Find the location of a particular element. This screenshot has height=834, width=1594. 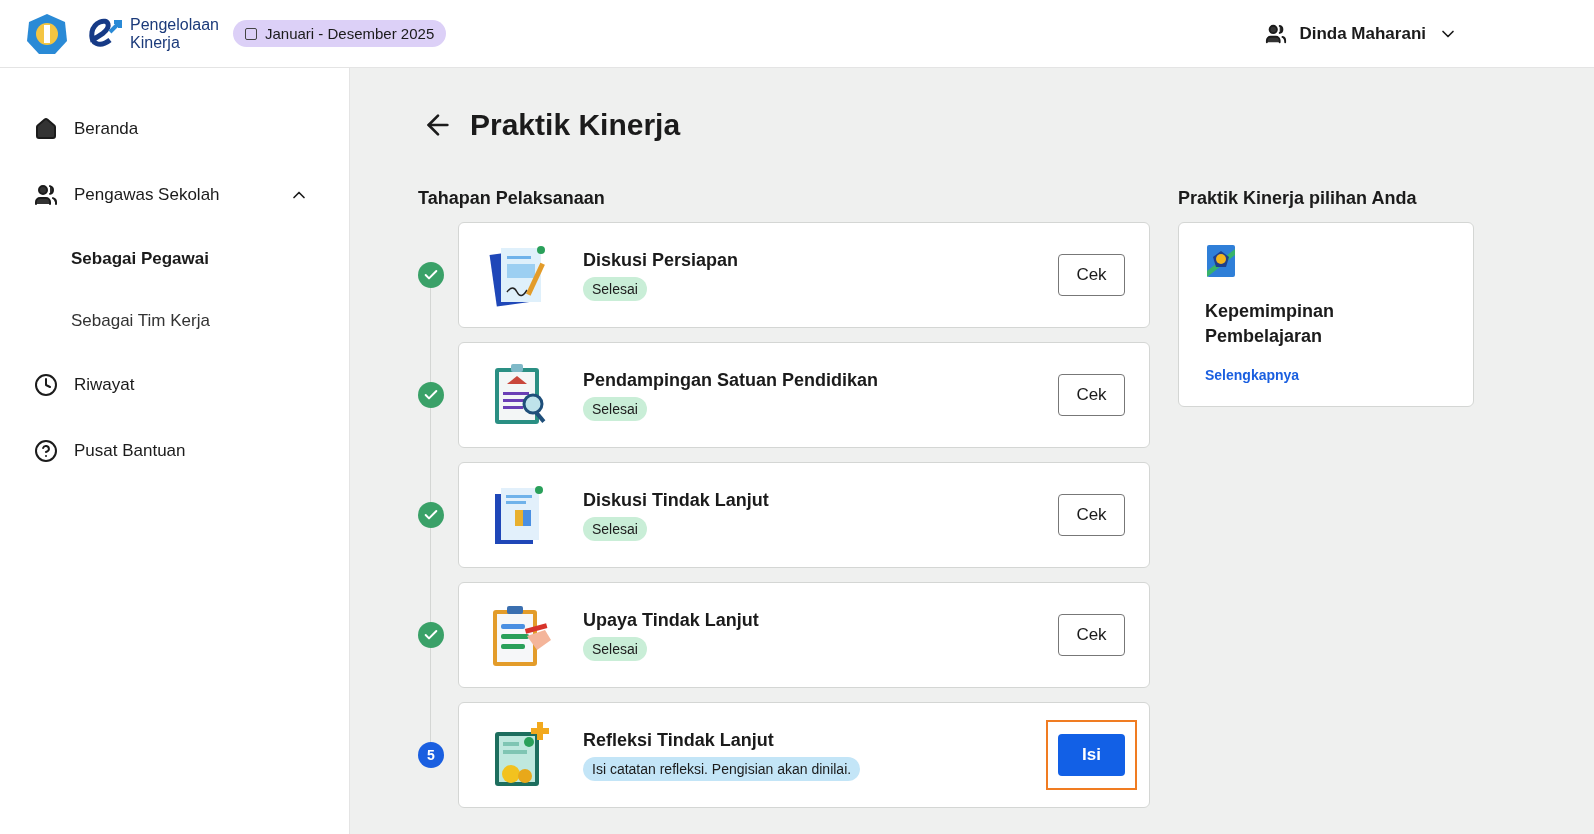

emblem-logo is located at coordinates (47, 33).